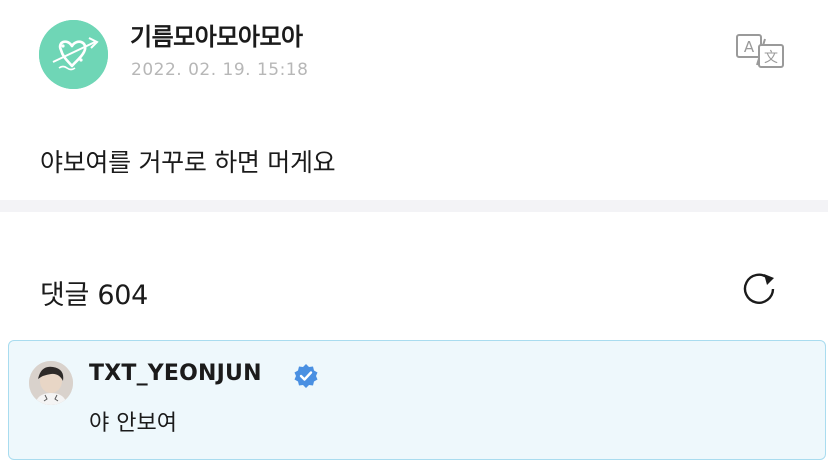 The height and width of the screenshot is (460, 828). I want to click on svg-text: A, so click(749, 47).